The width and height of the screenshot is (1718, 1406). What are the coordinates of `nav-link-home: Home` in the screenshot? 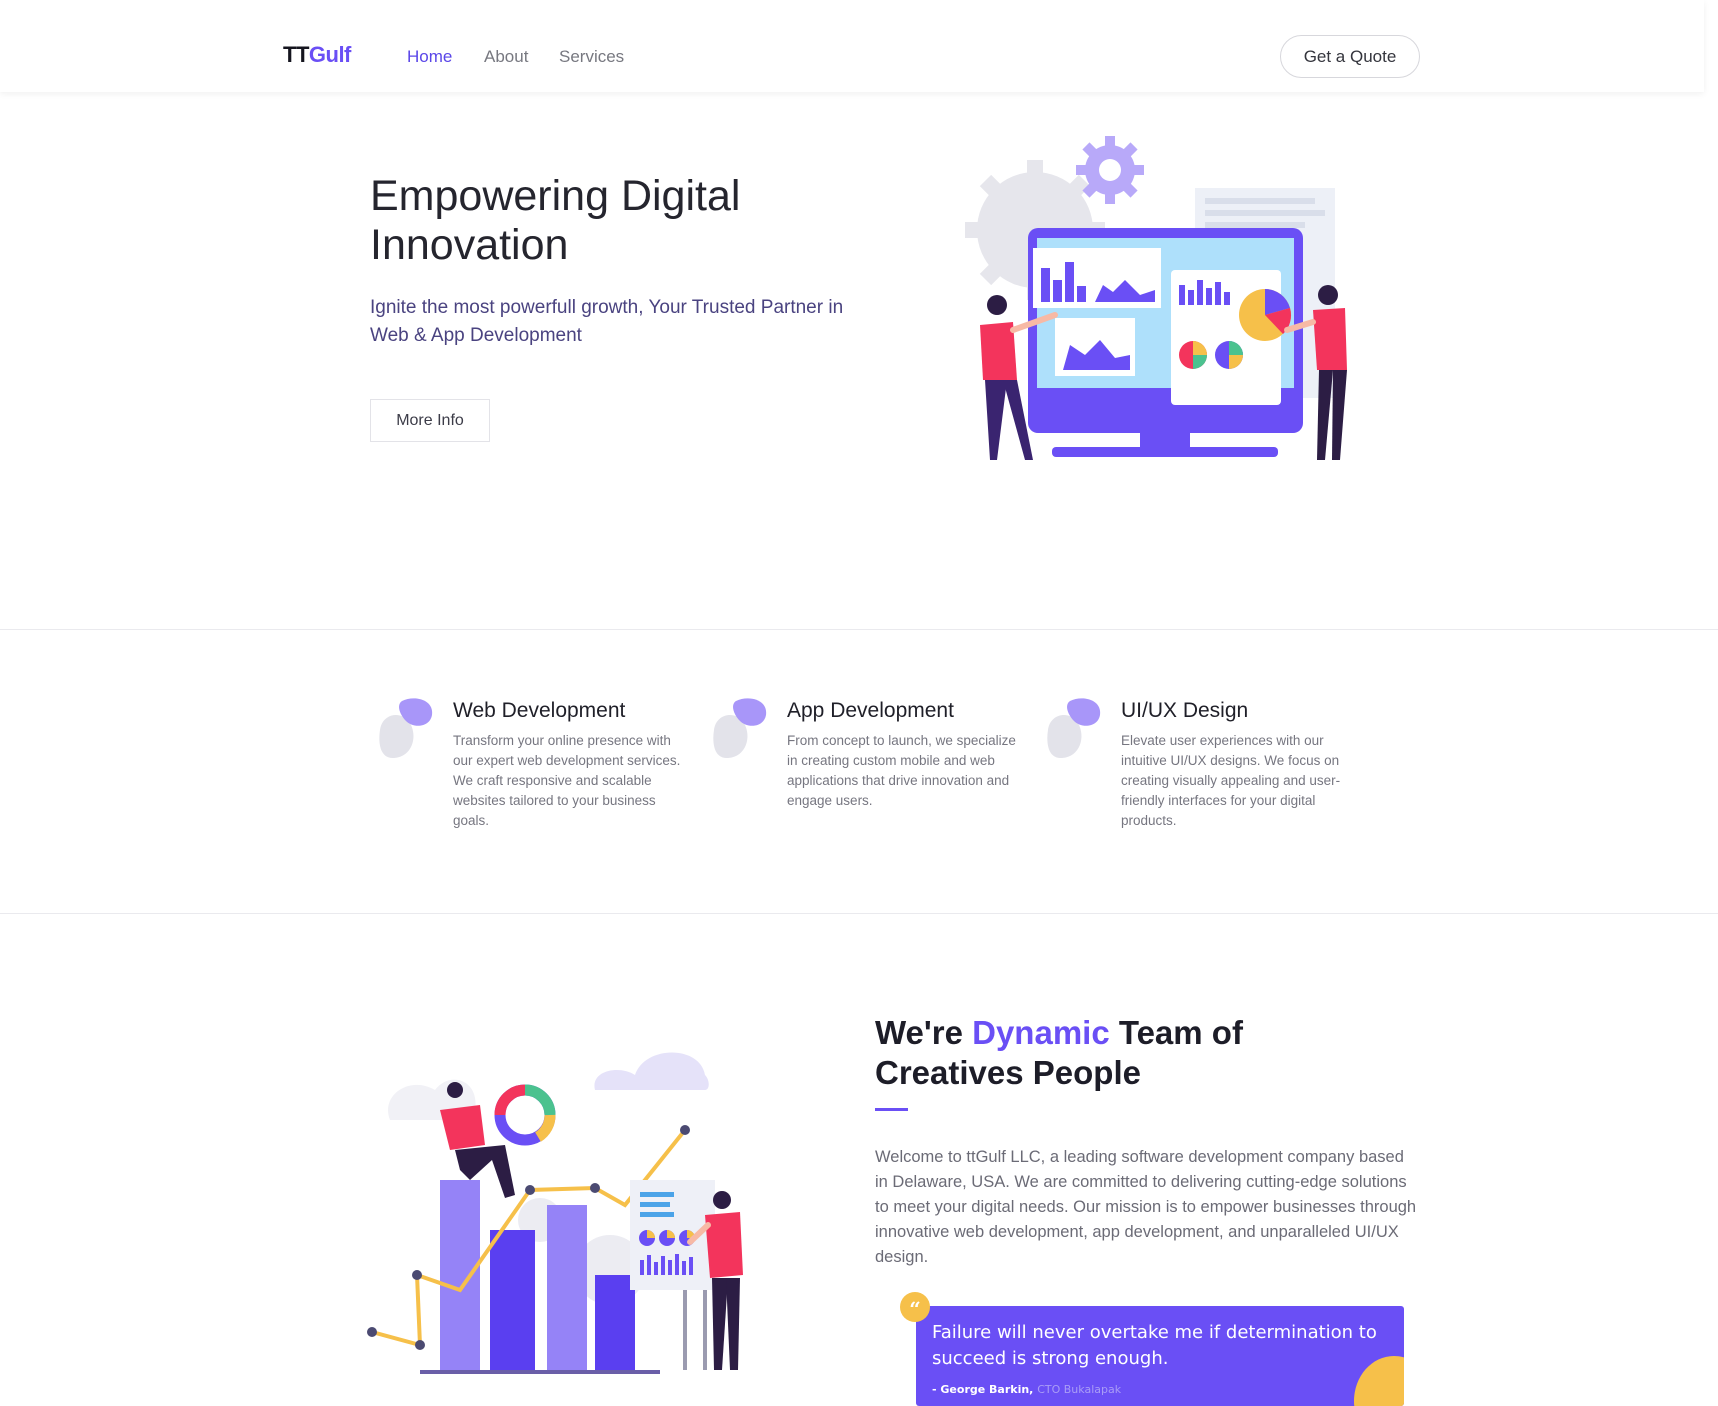 It's located at (429, 57).